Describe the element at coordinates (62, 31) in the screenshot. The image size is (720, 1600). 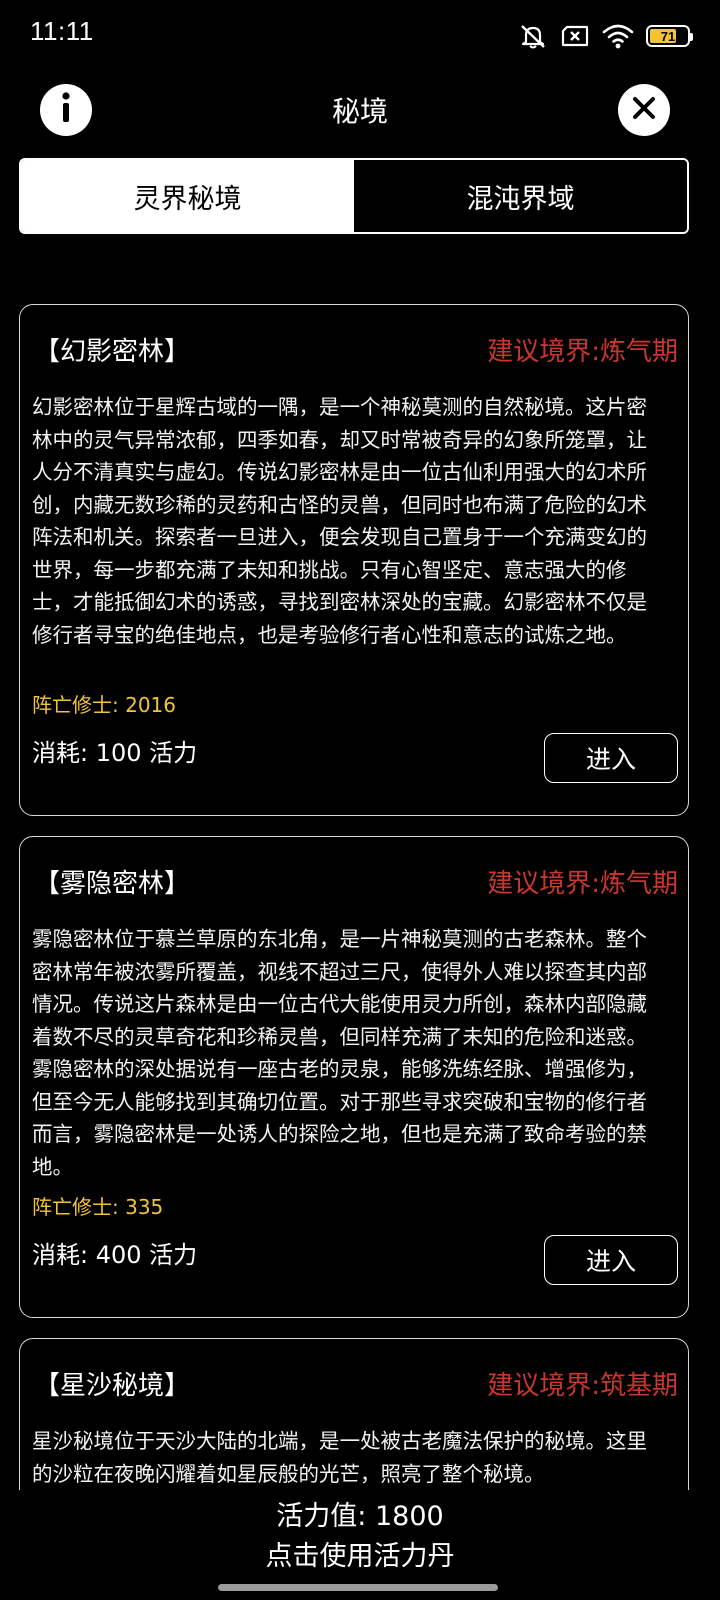
I see `status-time: 11:11` at that location.